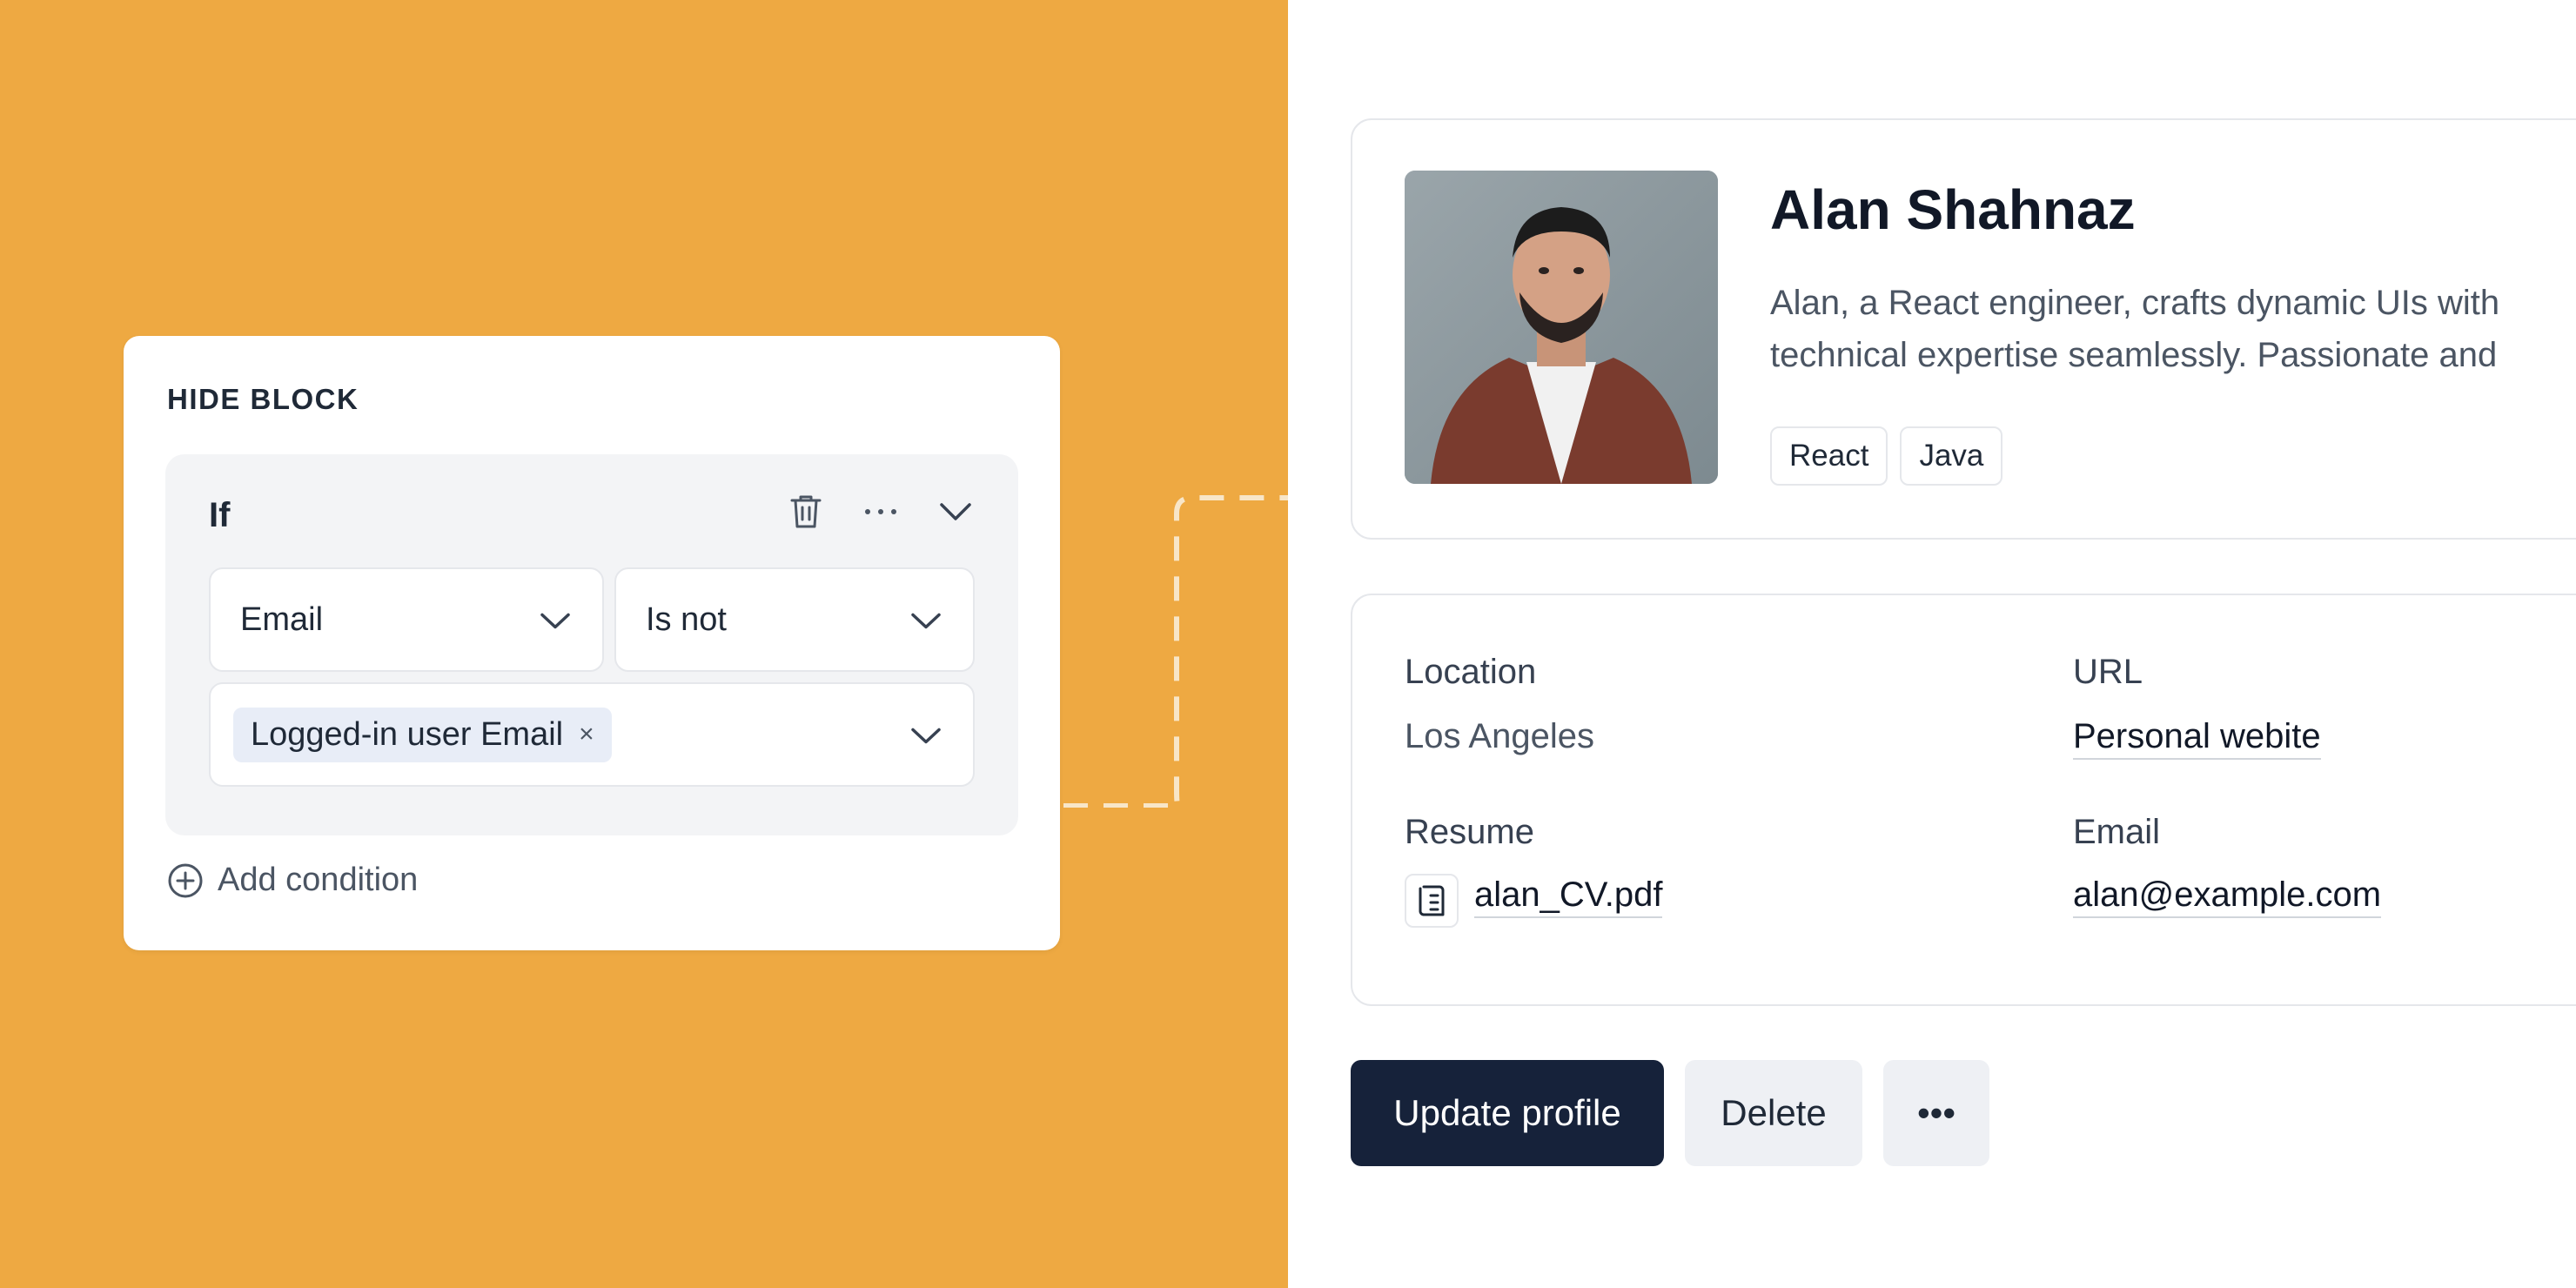 This screenshot has height=1288, width=2576. I want to click on if-label: If, so click(220, 515).